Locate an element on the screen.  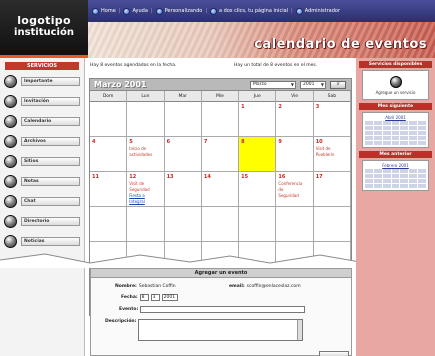
sidebar-item-sitios: Sitios is located at coordinates (42, 161).